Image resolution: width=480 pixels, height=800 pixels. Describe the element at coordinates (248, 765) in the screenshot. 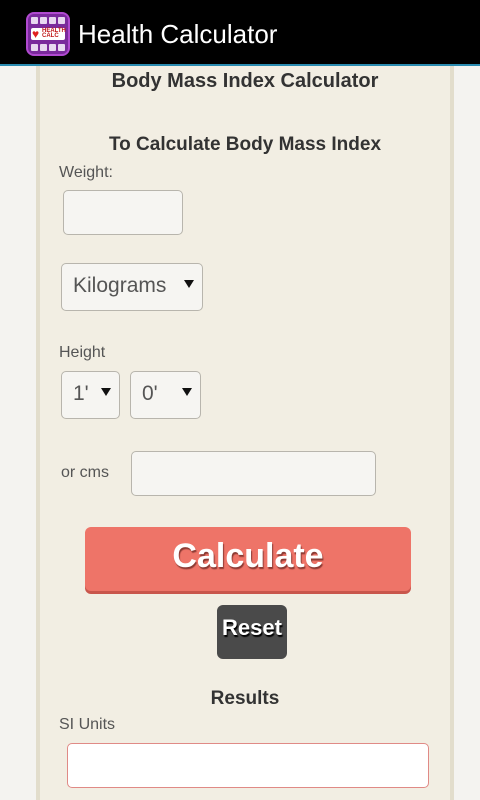

I see `si-units-result-field` at that location.